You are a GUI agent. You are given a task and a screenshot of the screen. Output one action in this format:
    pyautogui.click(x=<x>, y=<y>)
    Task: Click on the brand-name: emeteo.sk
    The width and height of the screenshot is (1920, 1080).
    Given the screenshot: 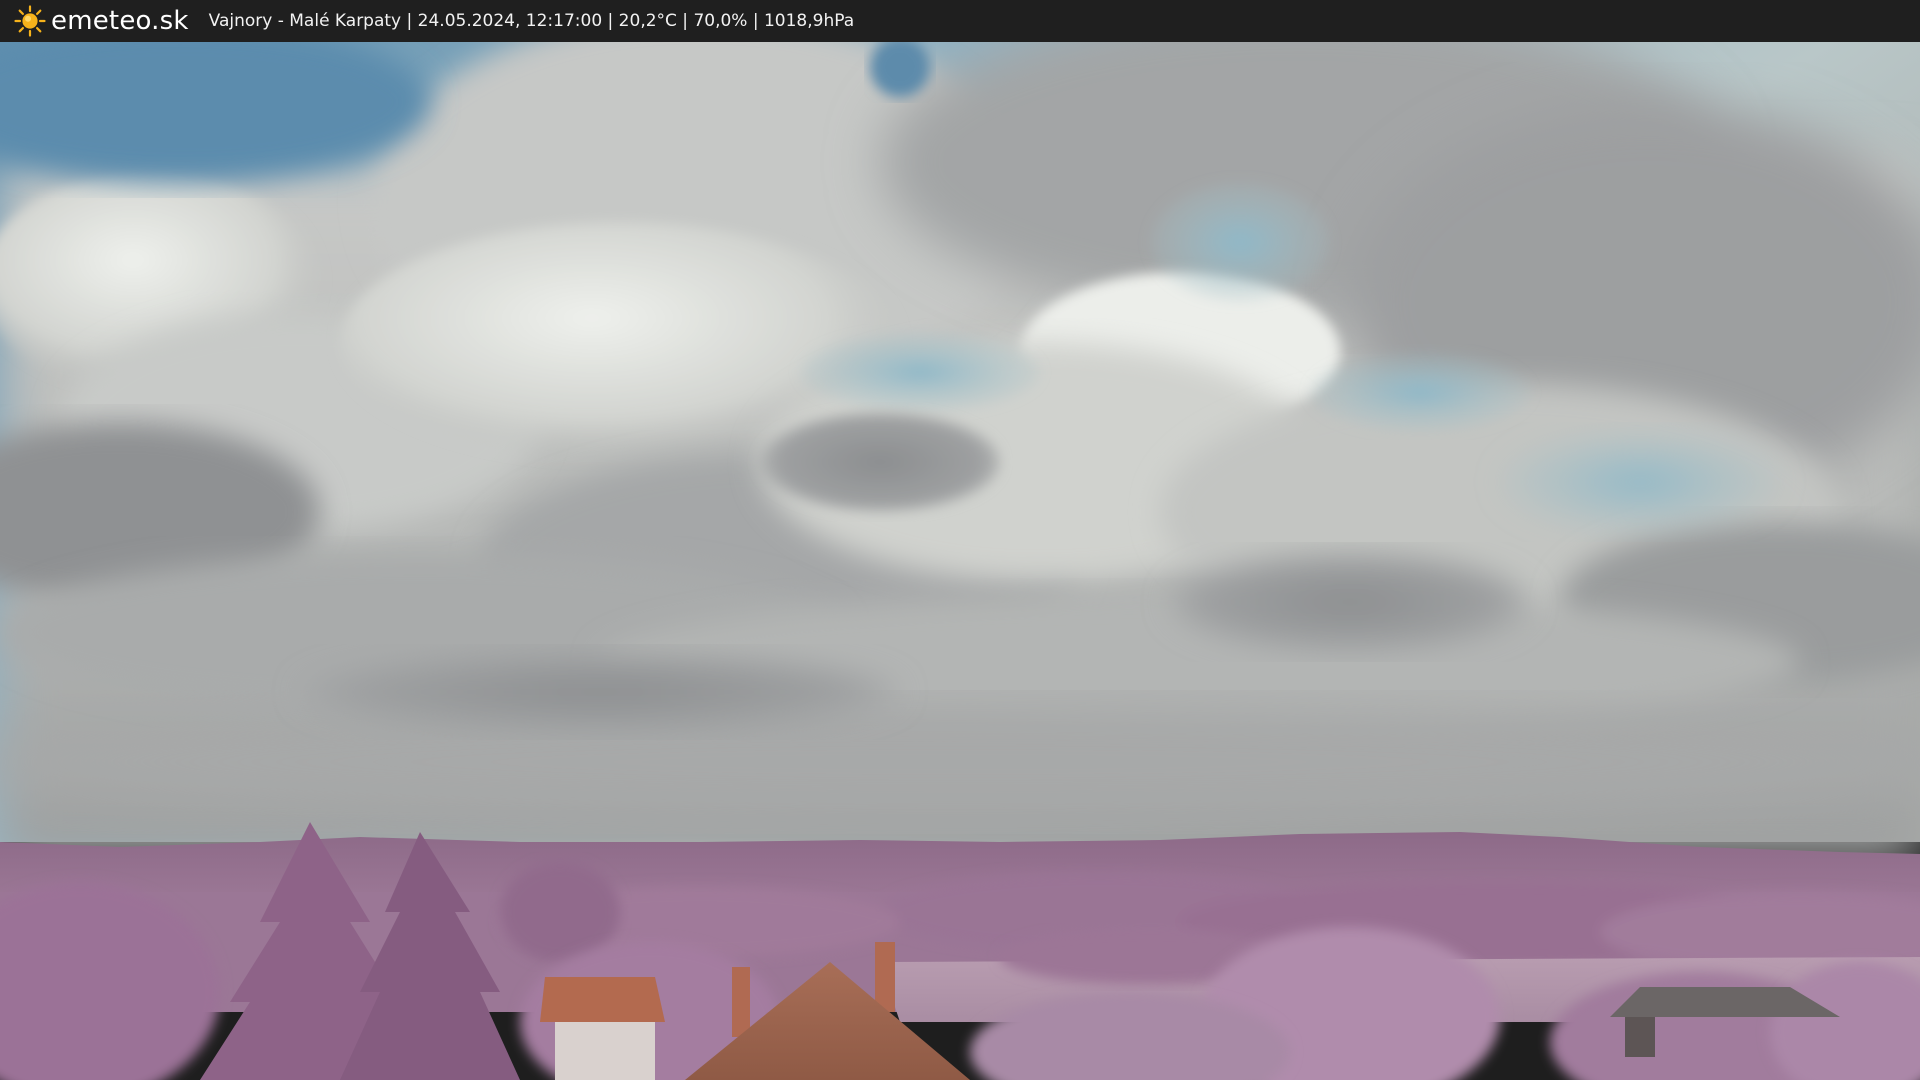 What is the action you would take?
    pyautogui.click(x=120, y=21)
    